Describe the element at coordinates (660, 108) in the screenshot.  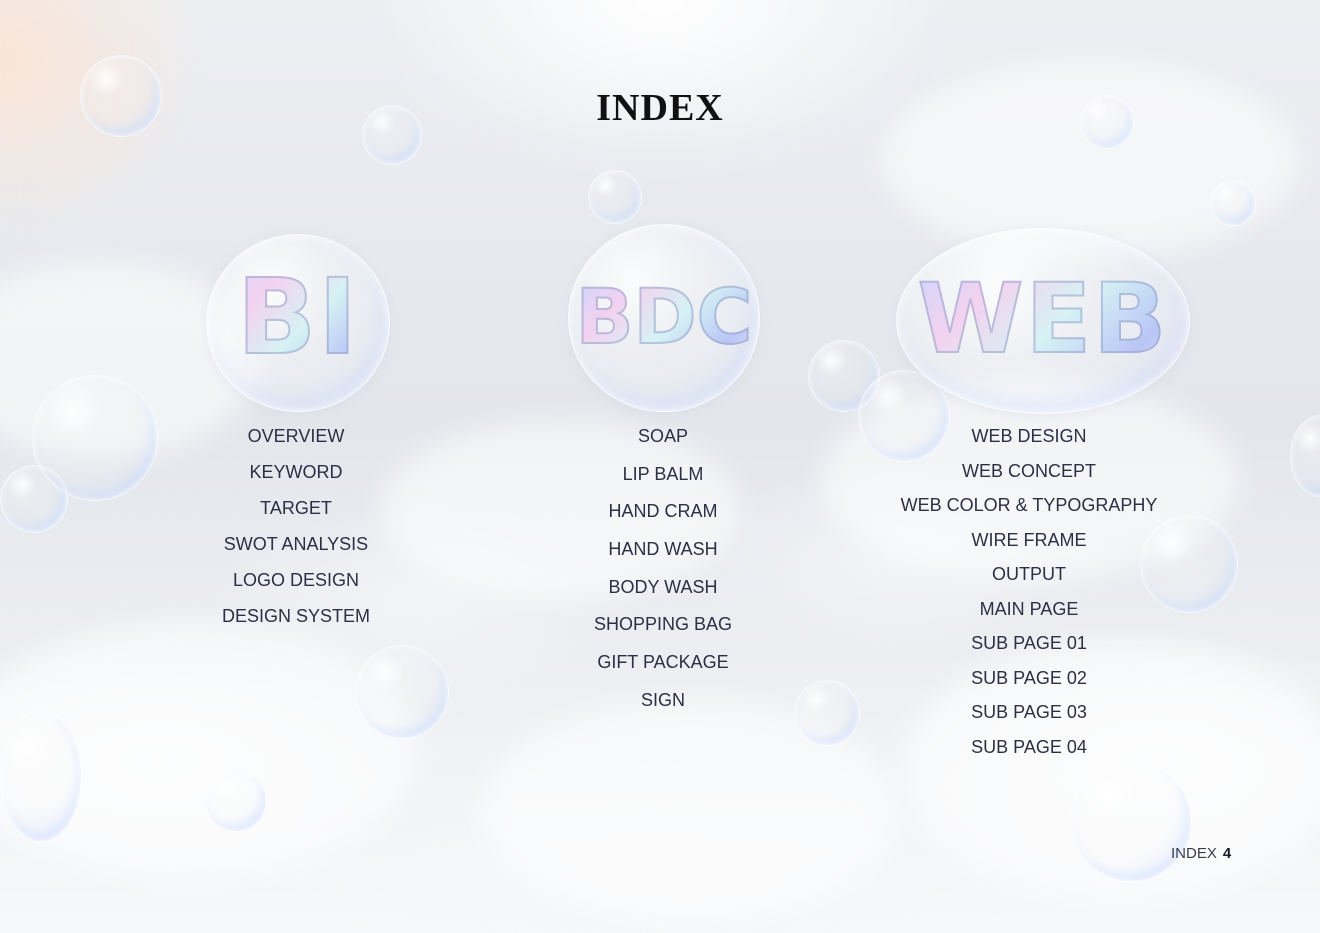
I see `page-title: INDEX` at that location.